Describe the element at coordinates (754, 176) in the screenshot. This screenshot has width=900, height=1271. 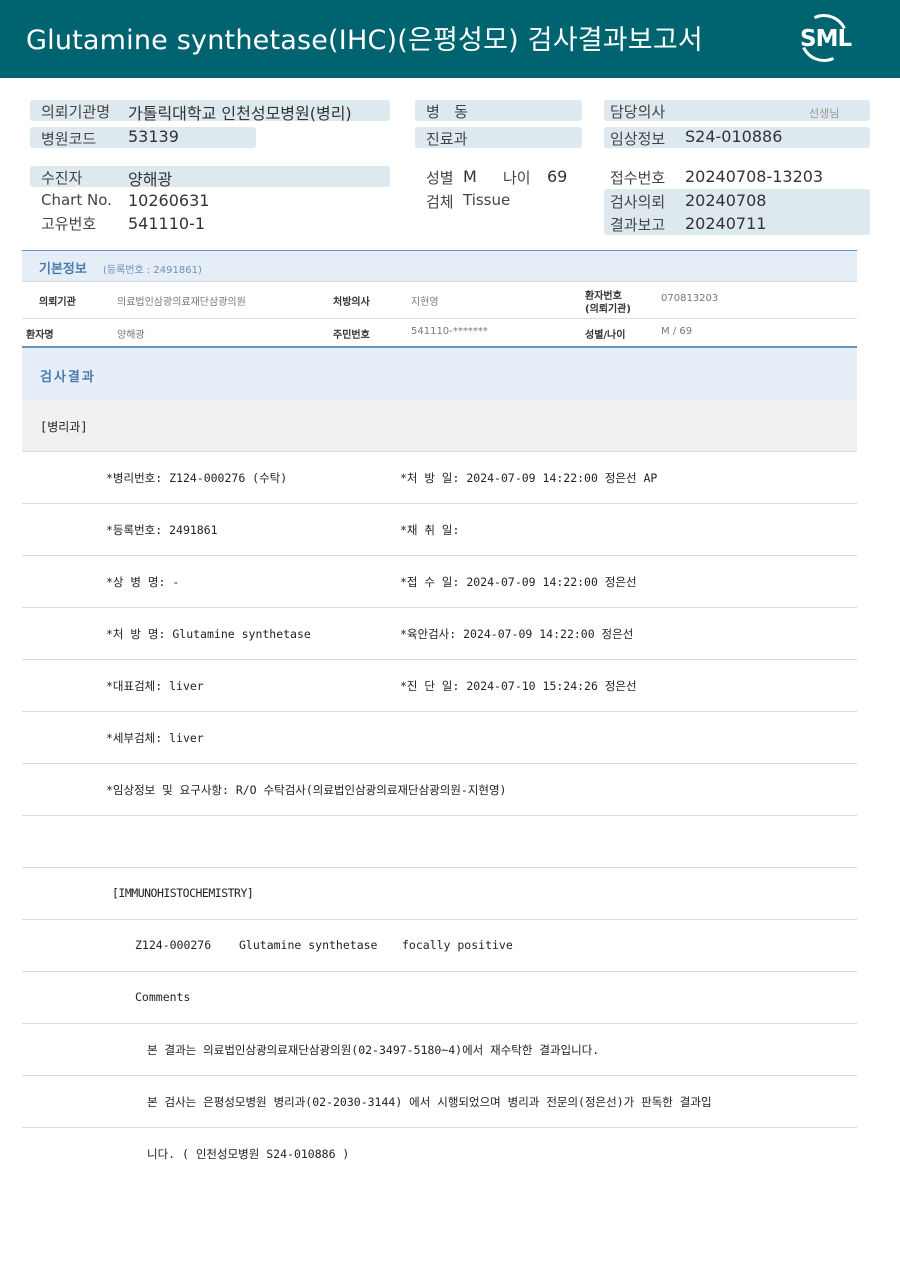
I see `receipt-value: 20240708-13203` at that location.